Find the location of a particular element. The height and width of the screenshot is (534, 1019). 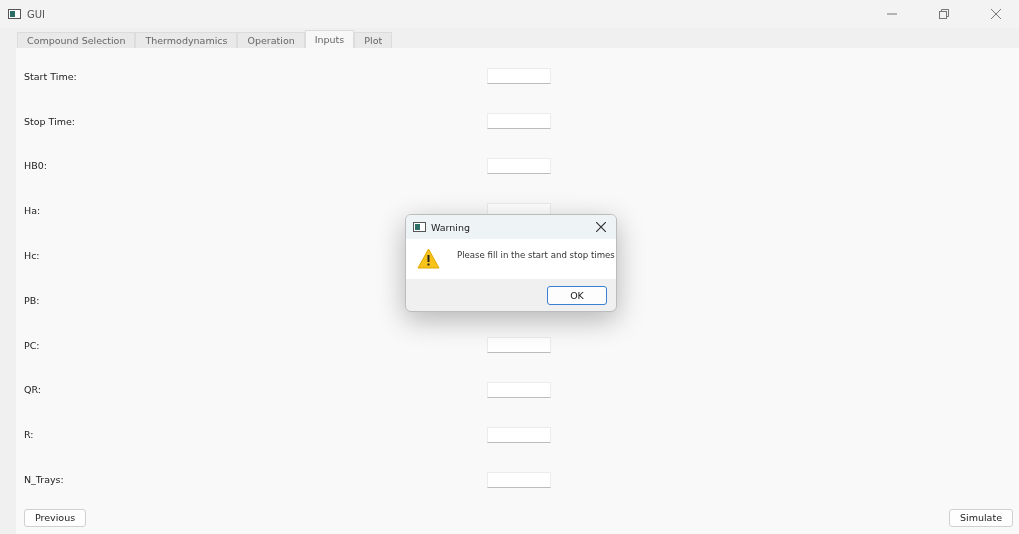

window-title: GUI is located at coordinates (37, 14).